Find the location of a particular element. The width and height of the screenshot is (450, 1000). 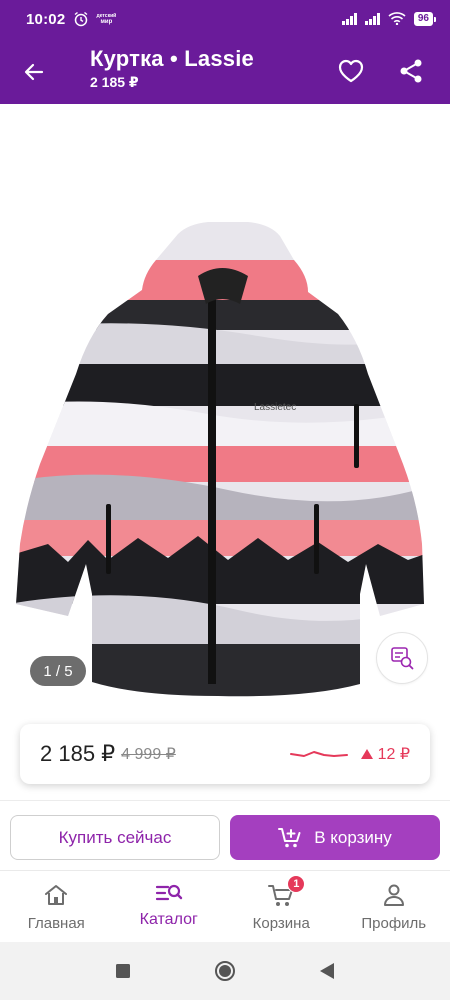

status-right: 96 is located at coordinates (388, 19).